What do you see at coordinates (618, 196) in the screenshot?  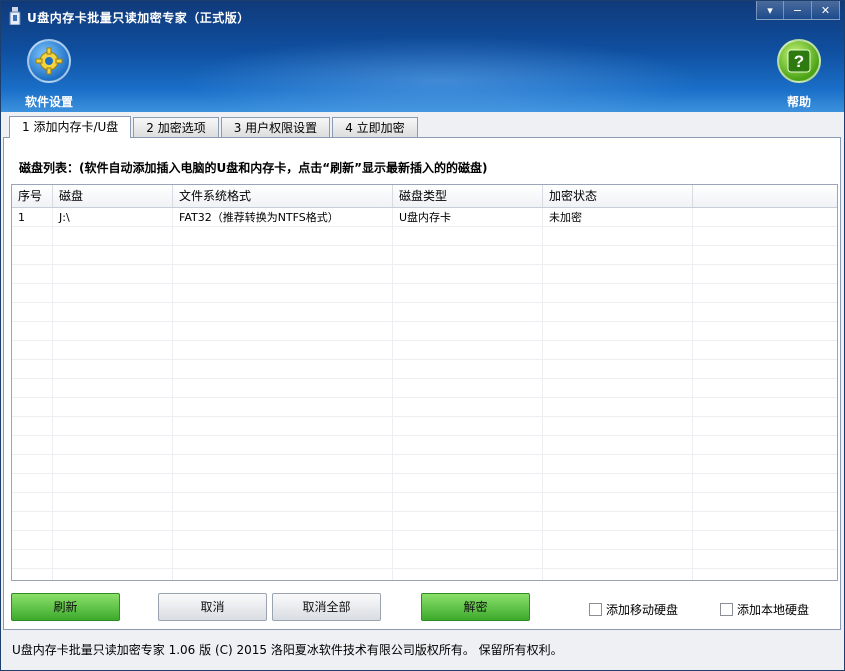 I see `column-header: 加密状态` at bounding box center [618, 196].